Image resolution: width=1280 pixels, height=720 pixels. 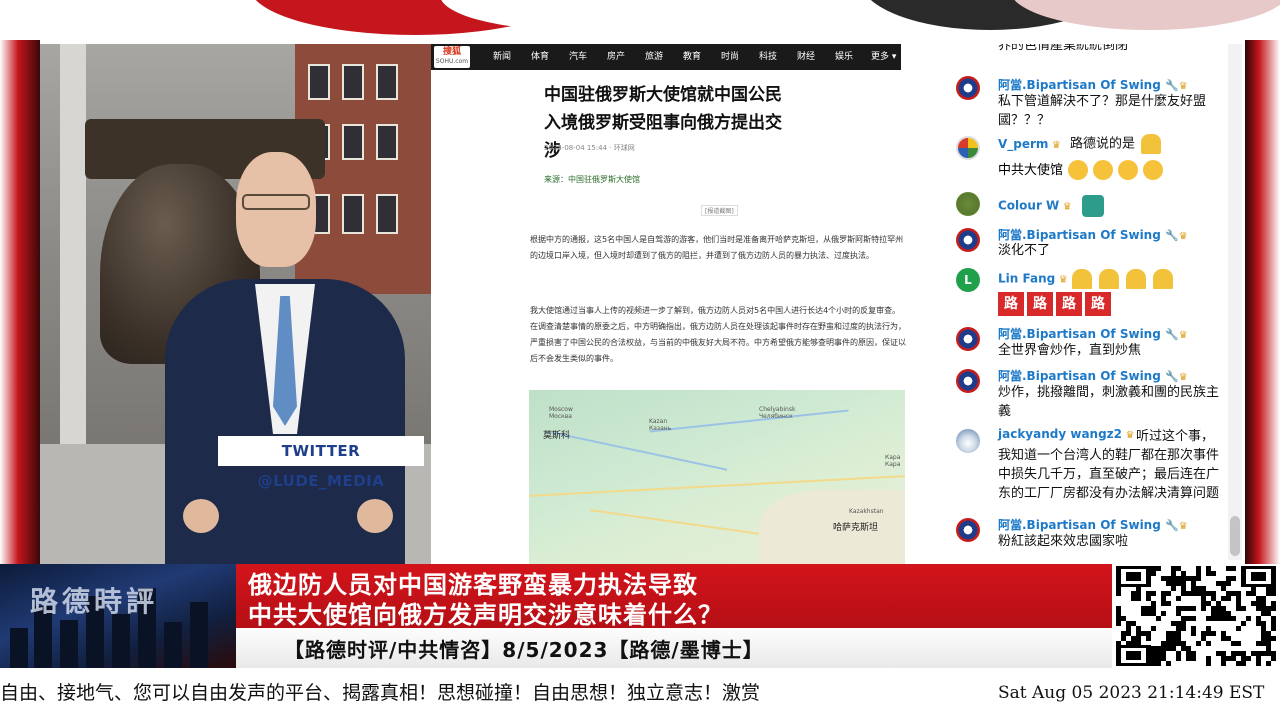 What do you see at coordinates (1109, 402) in the screenshot?
I see `chat-message-text: 炒作，挑撥離間，刺激義和團的民族主義` at bounding box center [1109, 402].